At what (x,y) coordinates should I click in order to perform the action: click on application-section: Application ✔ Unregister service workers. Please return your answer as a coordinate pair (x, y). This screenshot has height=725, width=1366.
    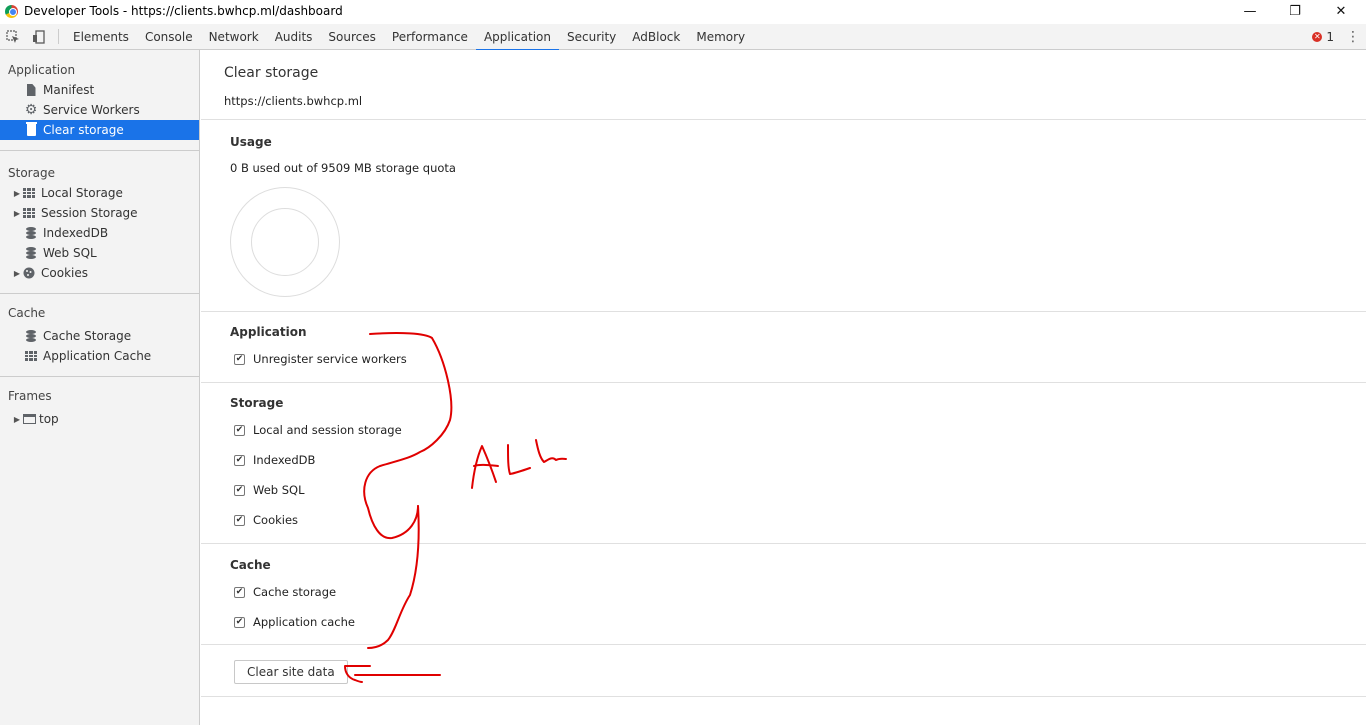
    Looking at the image, I should click on (783, 347).